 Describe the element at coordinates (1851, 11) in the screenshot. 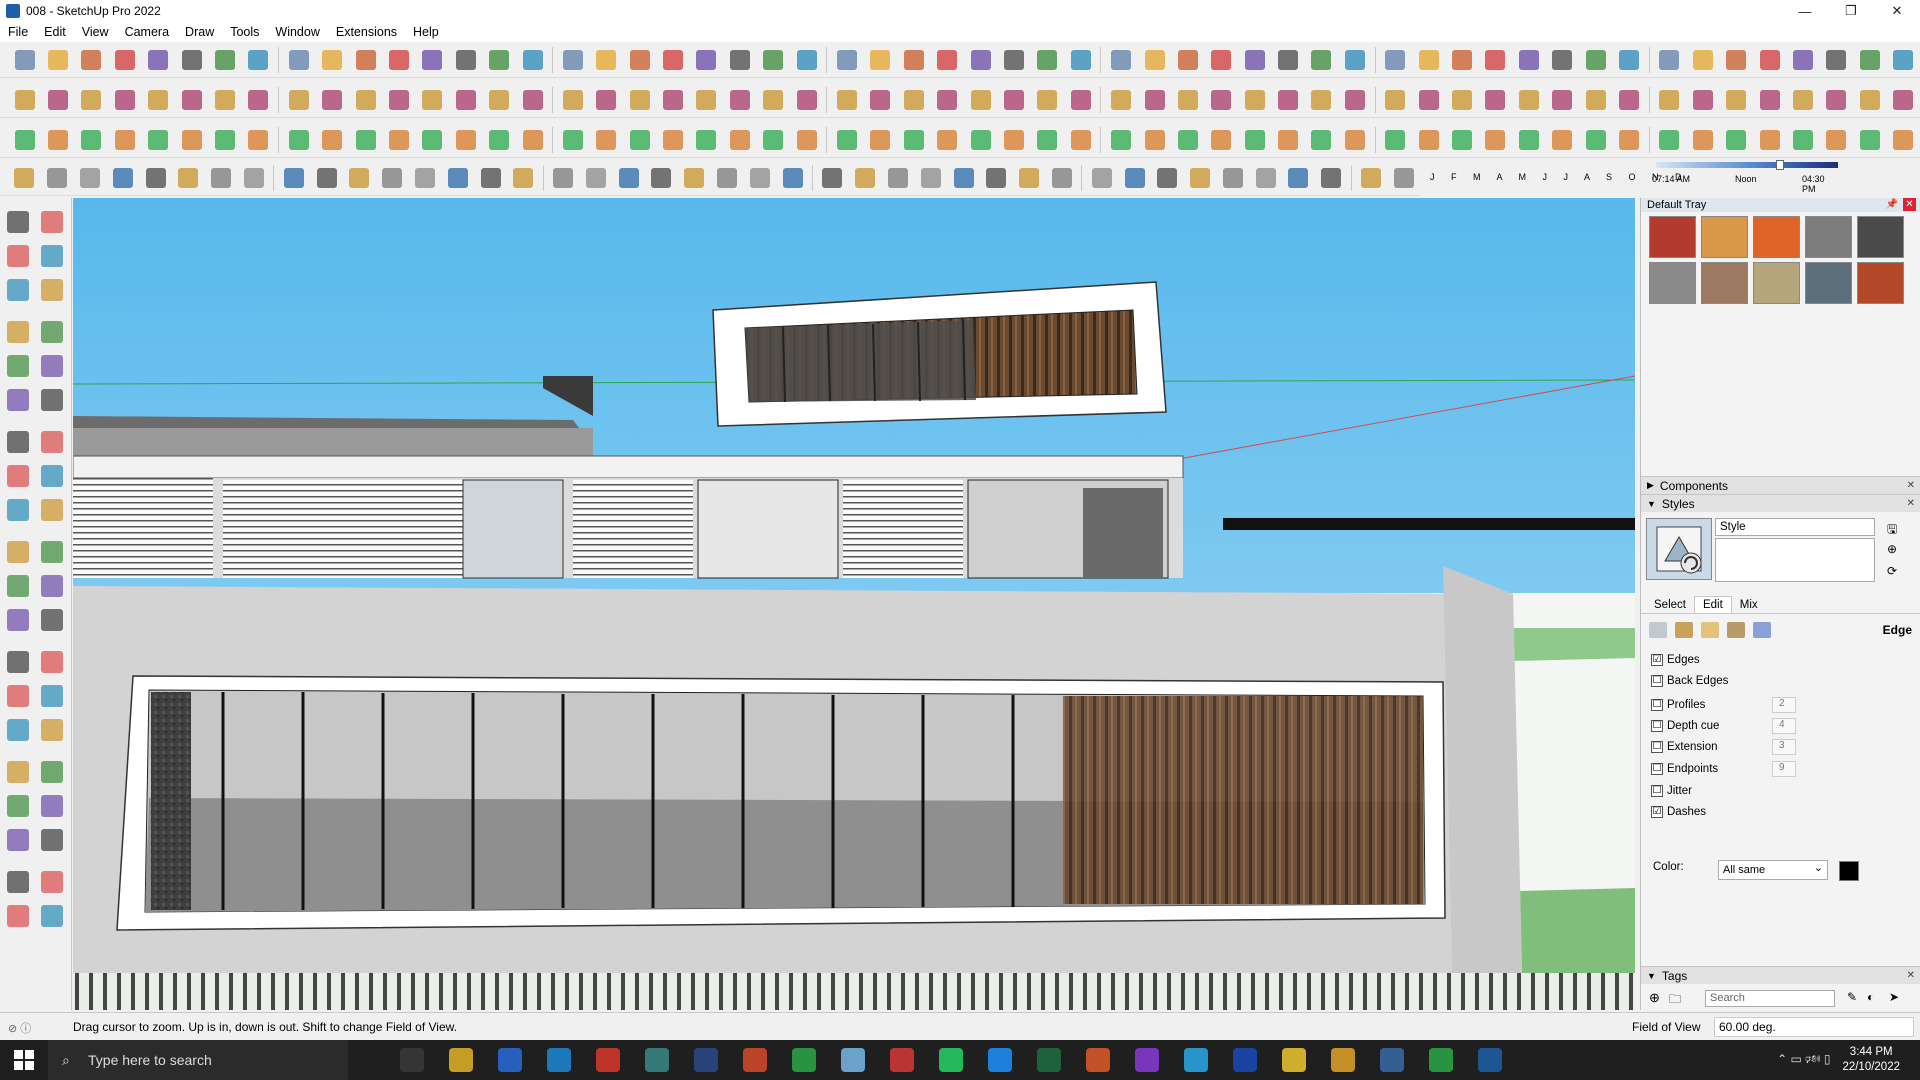

I see `maximize-button: ❐` at that location.